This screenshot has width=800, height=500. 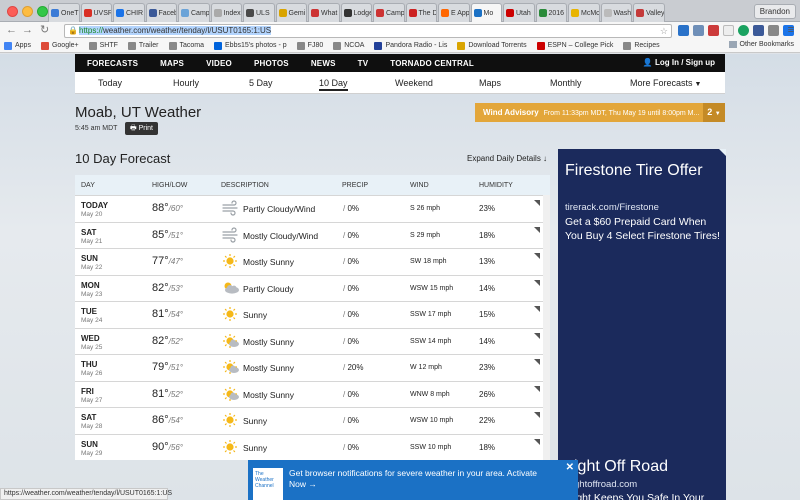 What do you see at coordinates (486, 12) in the screenshot?
I see `browser-tab: Mo` at bounding box center [486, 12].